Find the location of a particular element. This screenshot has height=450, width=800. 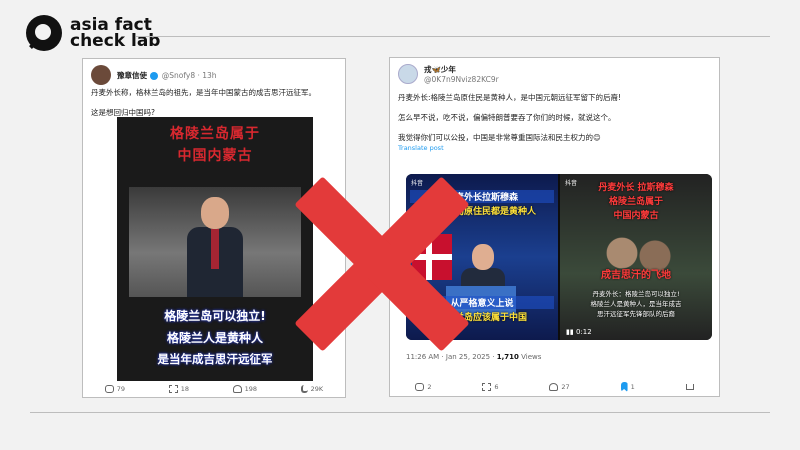

bookmark-button: 1 is located at coordinates (627, 387).